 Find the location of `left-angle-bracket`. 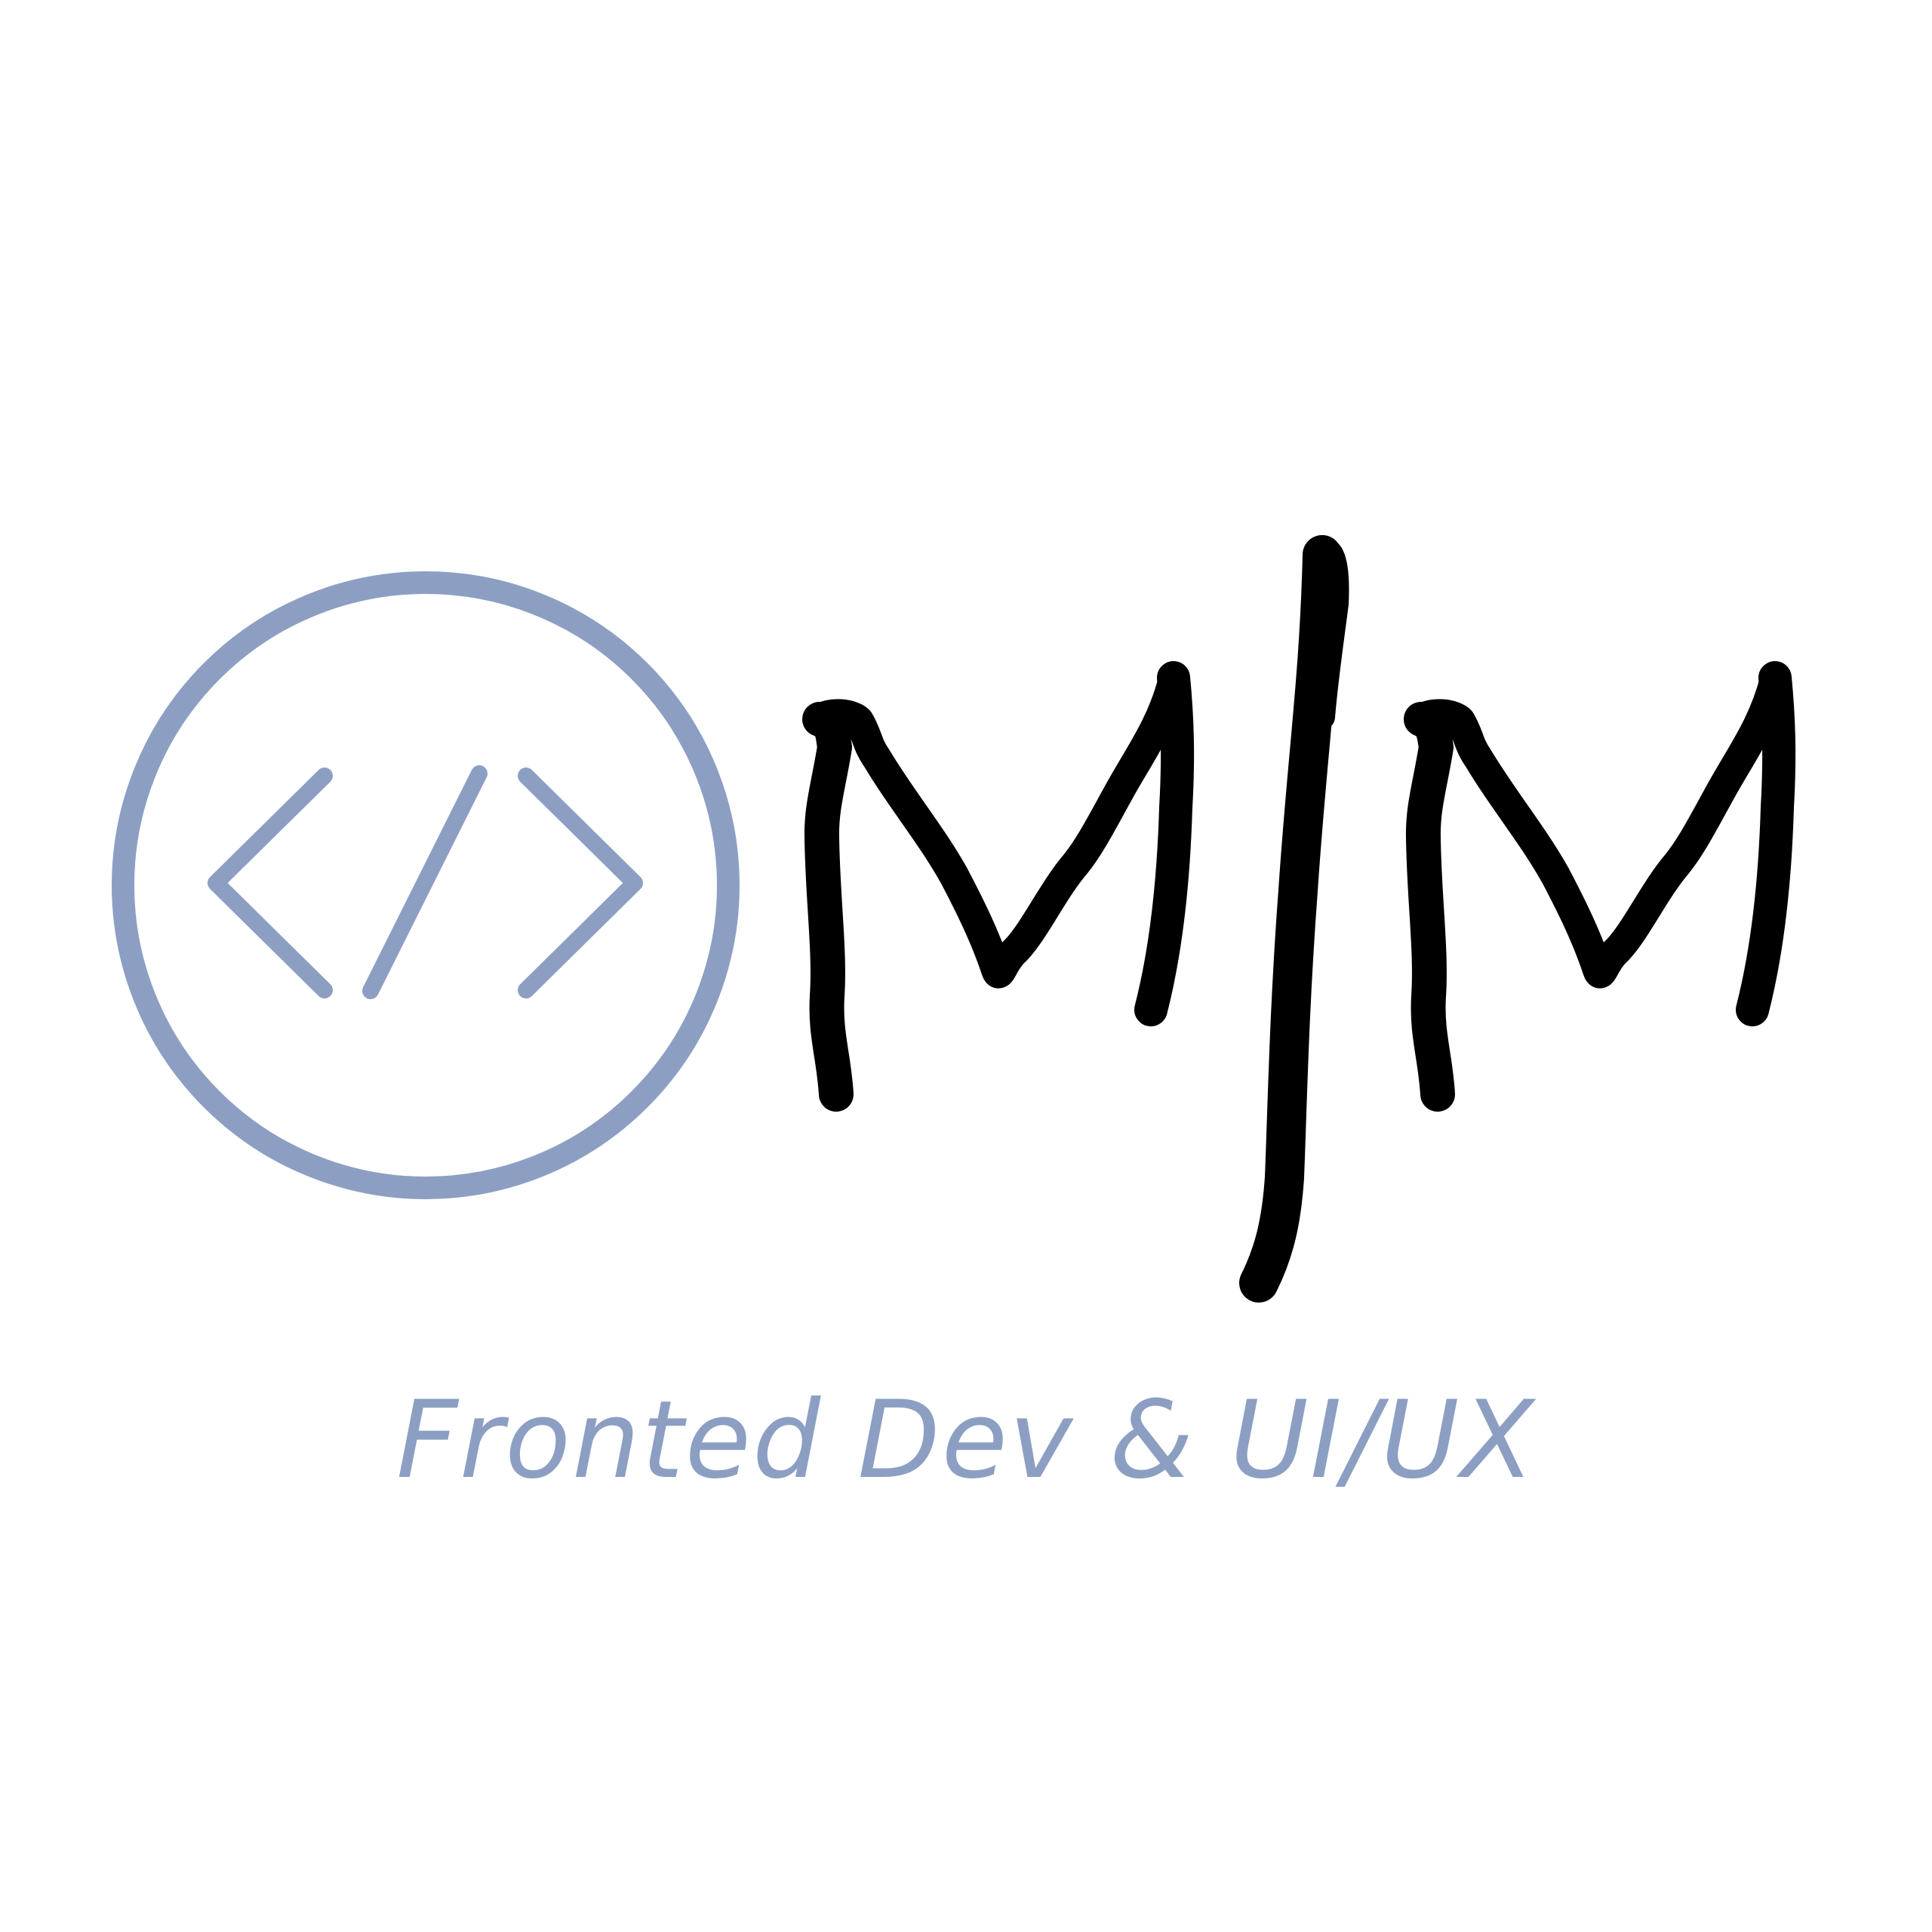

left-angle-bracket is located at coordinates (270, 883).